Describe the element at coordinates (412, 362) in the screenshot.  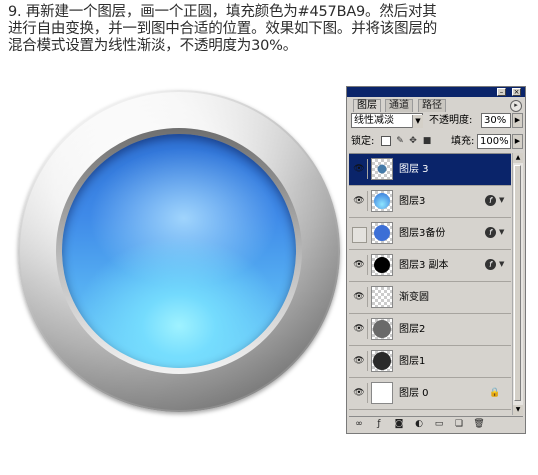
I see `layer-name: 图层1` at that location.